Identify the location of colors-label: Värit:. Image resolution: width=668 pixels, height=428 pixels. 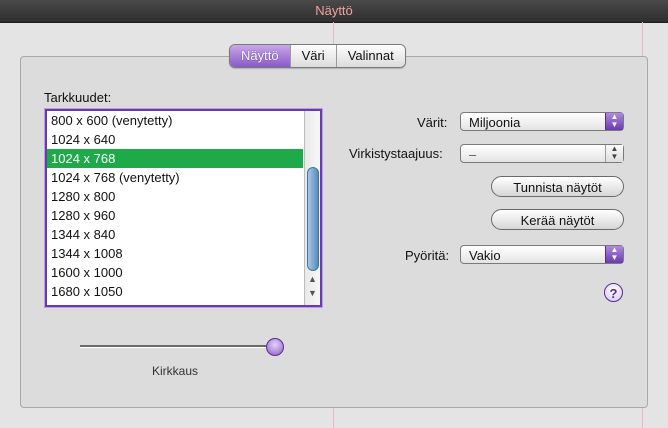
(432, 122).